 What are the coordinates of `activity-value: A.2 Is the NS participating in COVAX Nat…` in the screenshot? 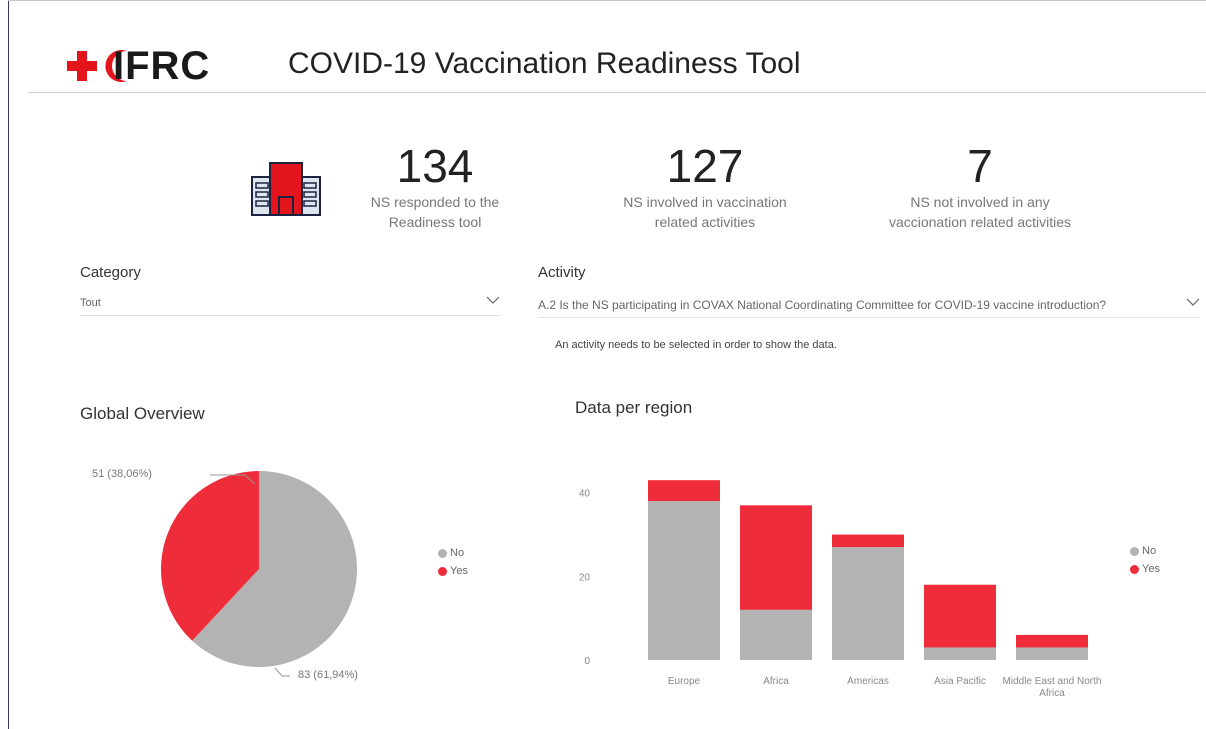 It's located at (822, 305).